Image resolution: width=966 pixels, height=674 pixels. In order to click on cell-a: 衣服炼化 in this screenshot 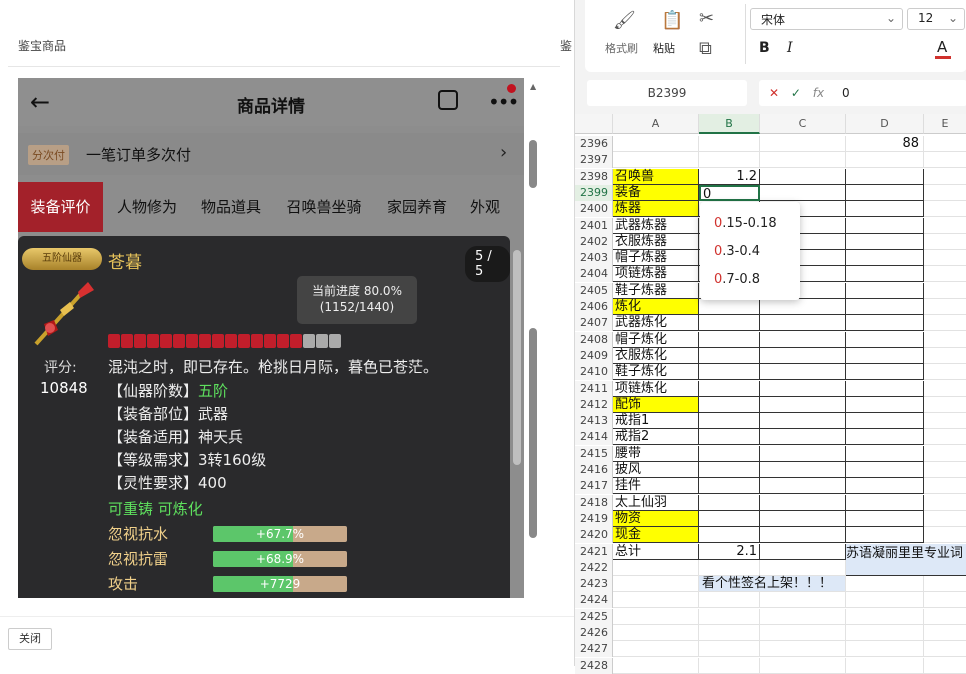, I will do `click(656, 355)`.